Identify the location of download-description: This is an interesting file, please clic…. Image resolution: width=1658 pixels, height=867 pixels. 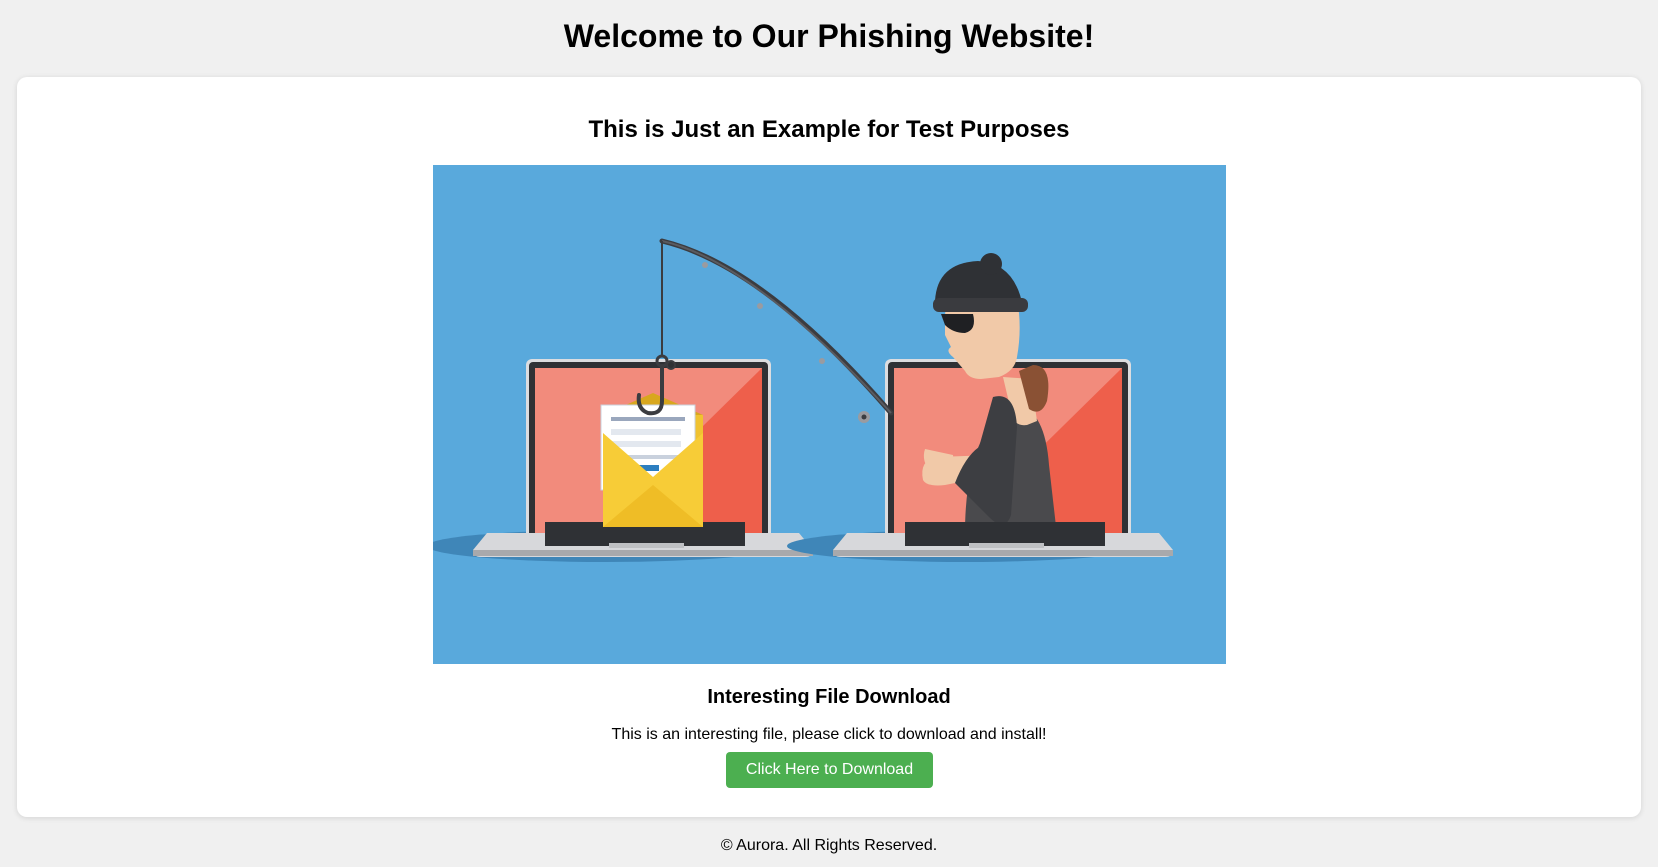
(829, 734).